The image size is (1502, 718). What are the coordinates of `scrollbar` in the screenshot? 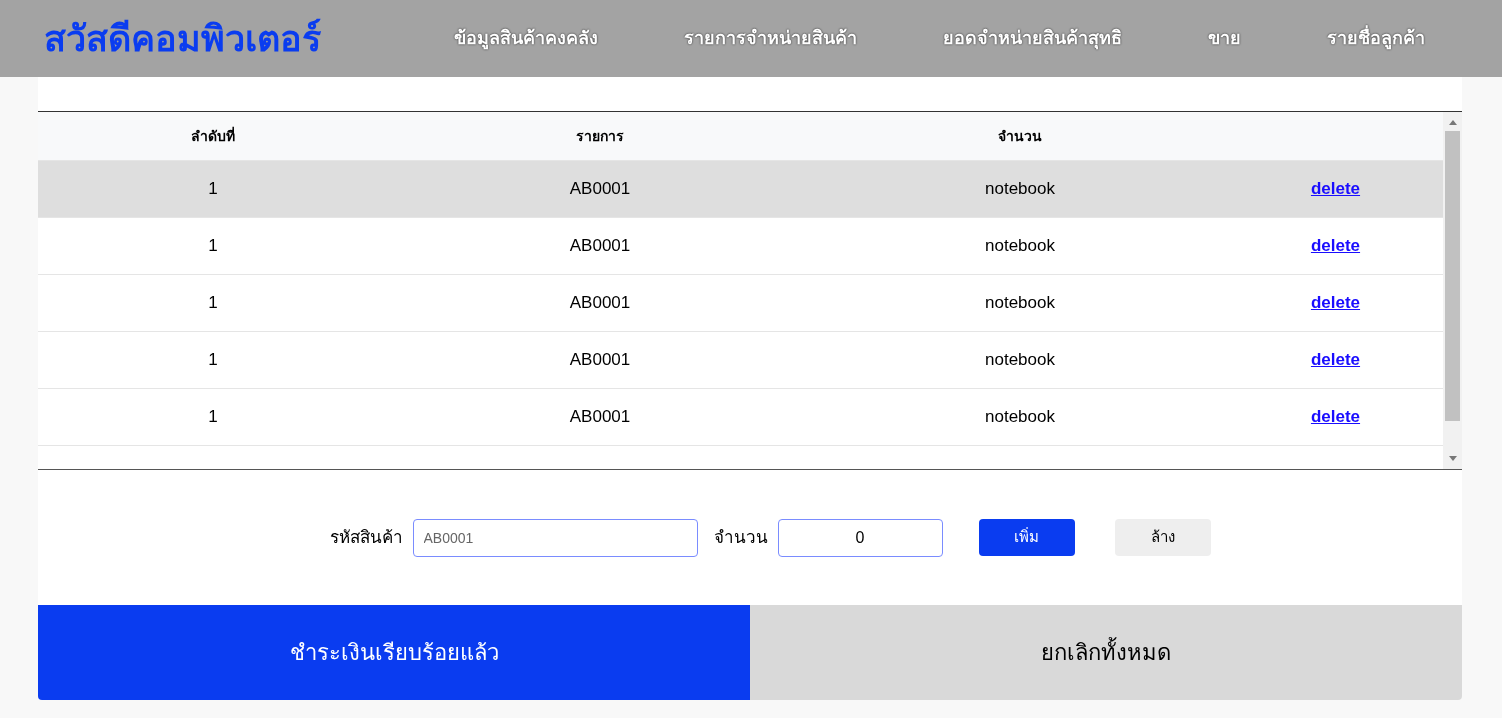 It's located at (1452, 290).